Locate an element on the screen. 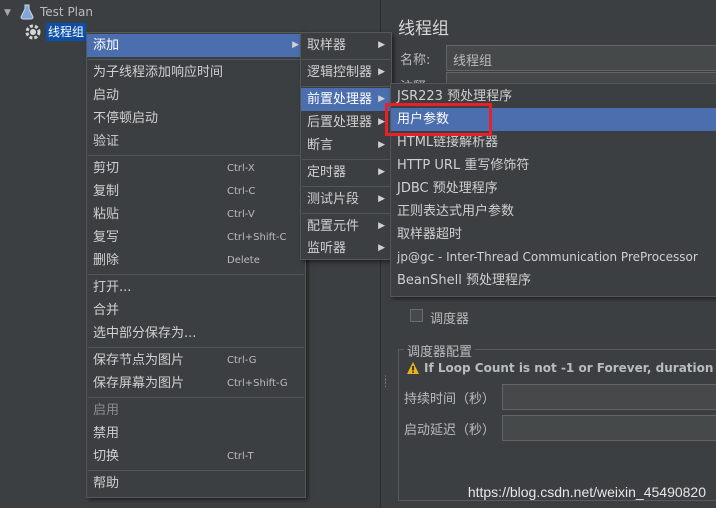  startup-delay-field is located at coordinates (609, 428).